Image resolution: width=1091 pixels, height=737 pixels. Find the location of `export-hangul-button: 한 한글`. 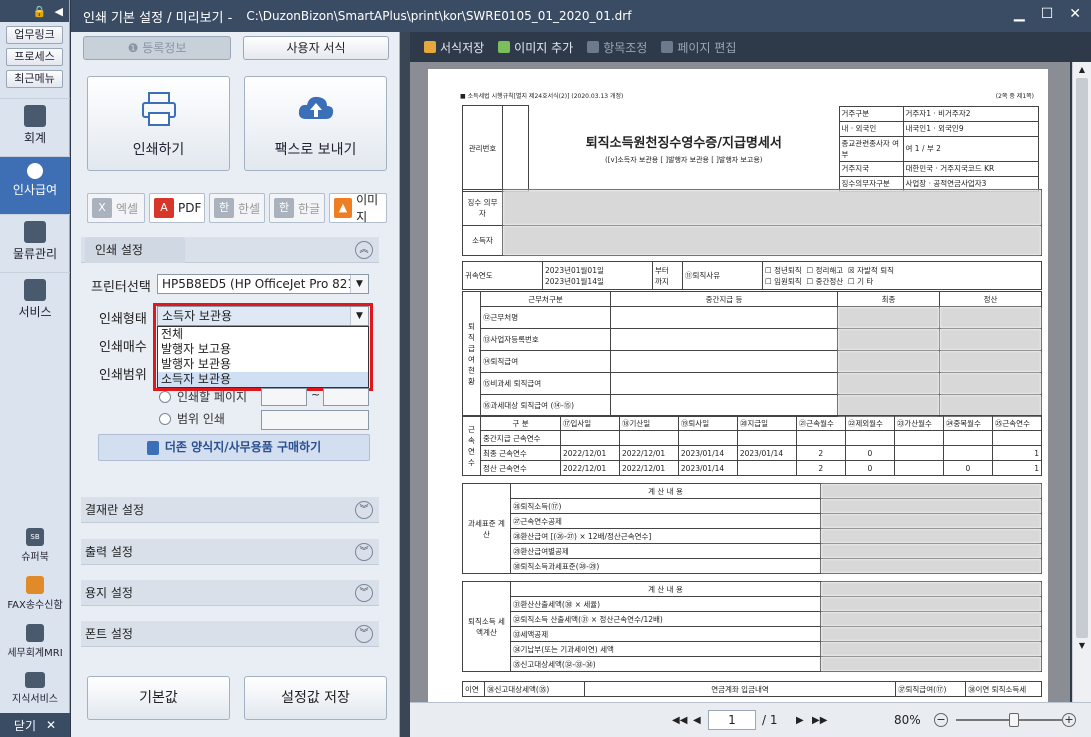

export-hangul-button: 한 한글 is located at coordinates (297, 208).